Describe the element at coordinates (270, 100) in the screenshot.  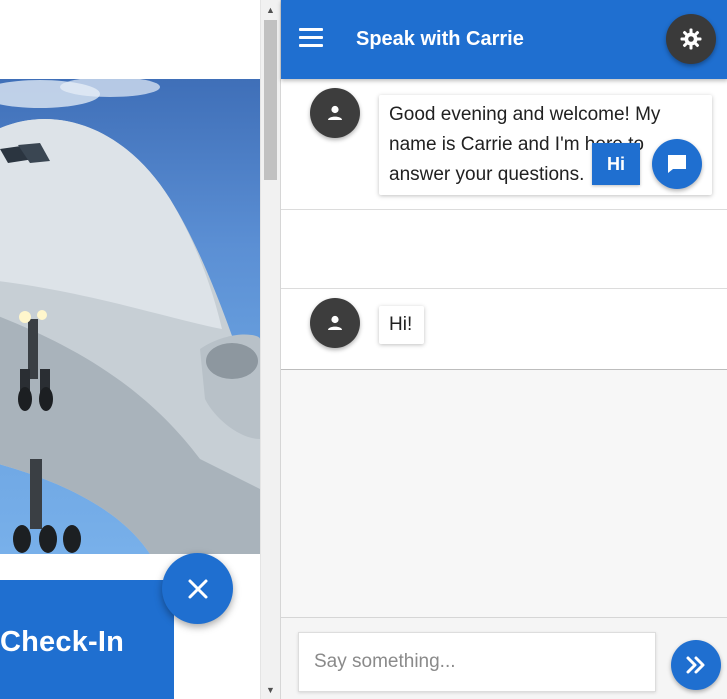
I see `scroll-thumb` at that location.